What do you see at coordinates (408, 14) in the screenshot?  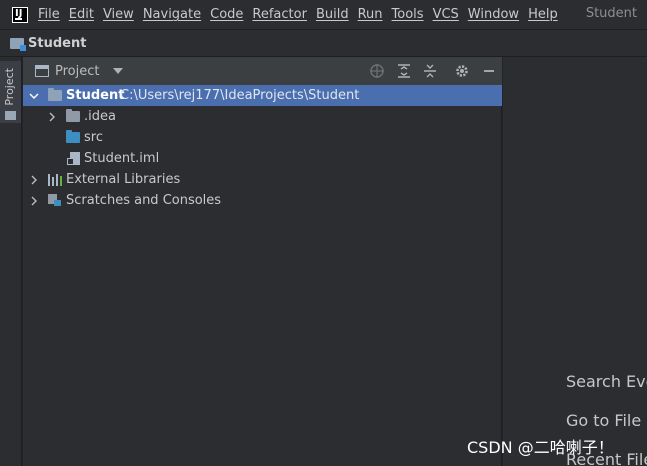 I see `menu-tools: Tools` at bounding box center [408, 14].